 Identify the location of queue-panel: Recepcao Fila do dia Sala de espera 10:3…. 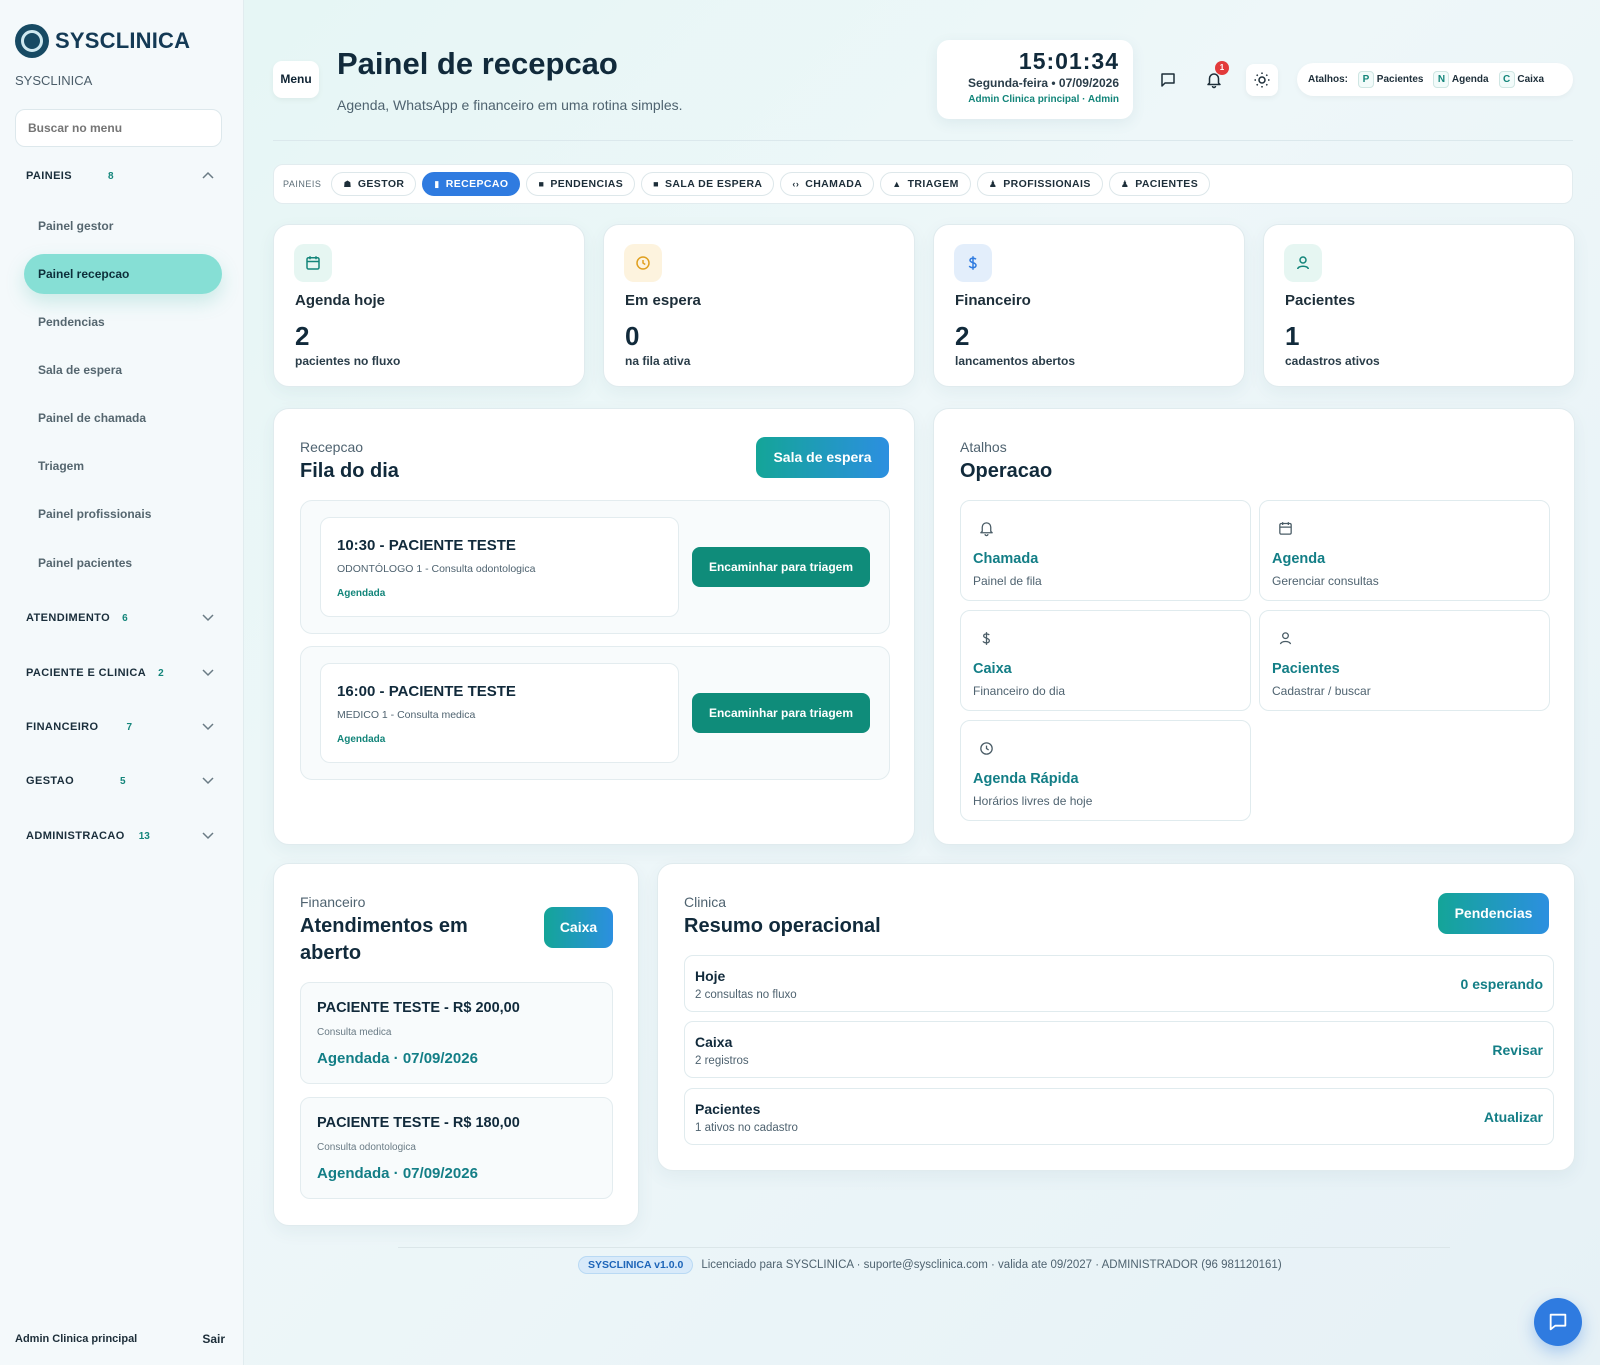
(594, 626).